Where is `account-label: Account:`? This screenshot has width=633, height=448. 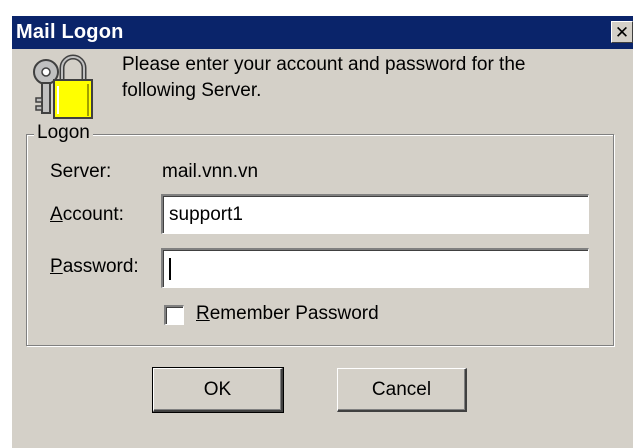
account-label: Account: is located at coordinates (87, 215).